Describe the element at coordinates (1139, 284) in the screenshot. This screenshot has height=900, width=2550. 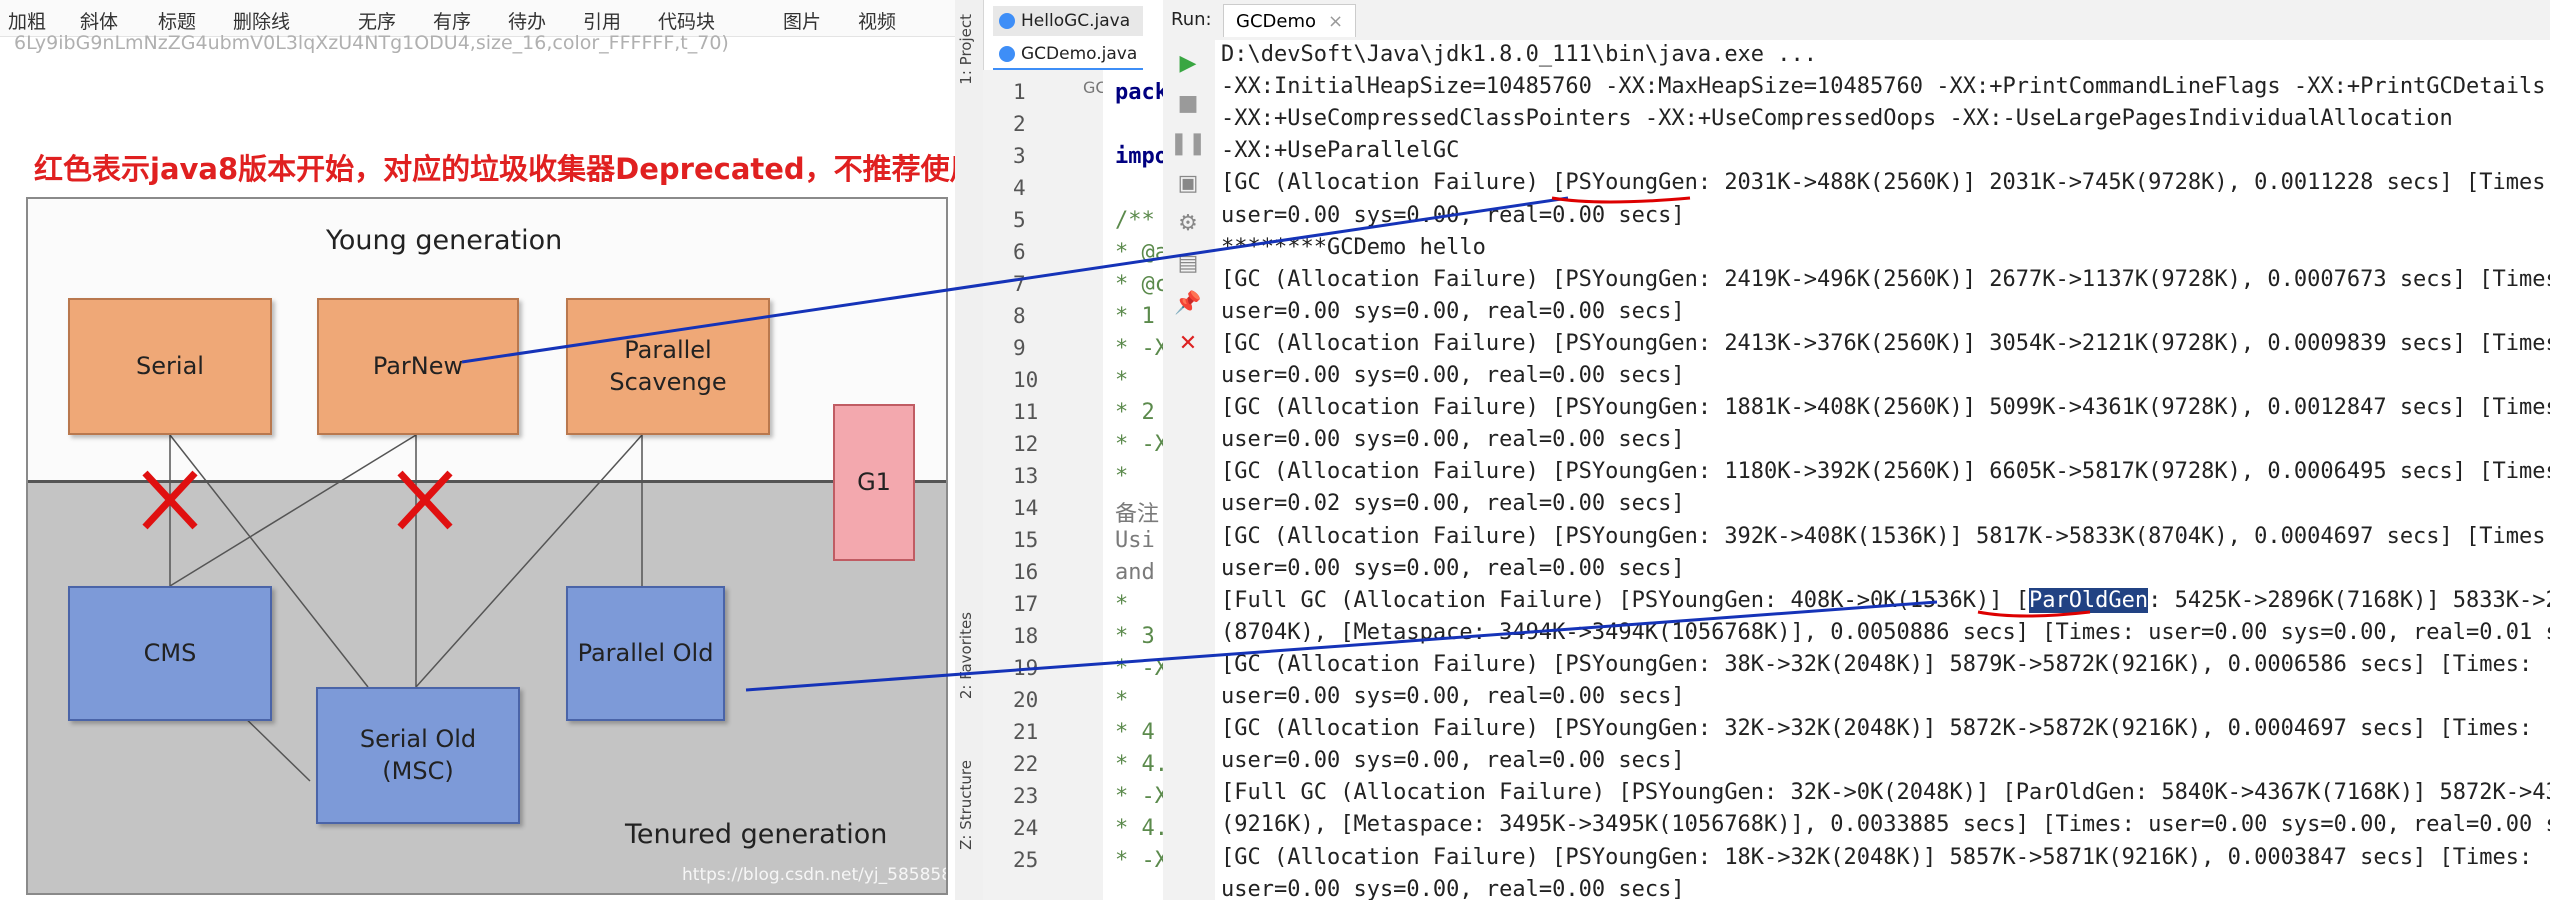
I see `code-line: * @cre` at that location.